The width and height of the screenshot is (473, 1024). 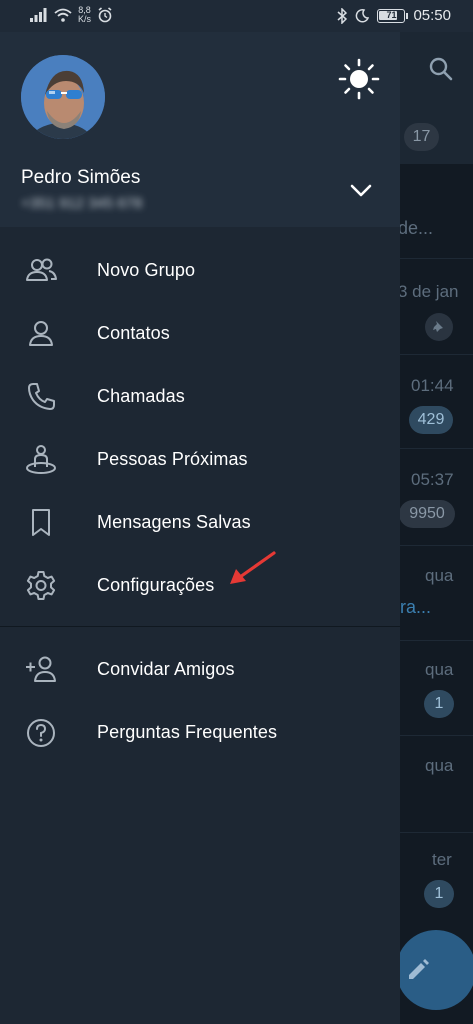 I want to click on menu-label: Contatos, so click(x=133, y=333).